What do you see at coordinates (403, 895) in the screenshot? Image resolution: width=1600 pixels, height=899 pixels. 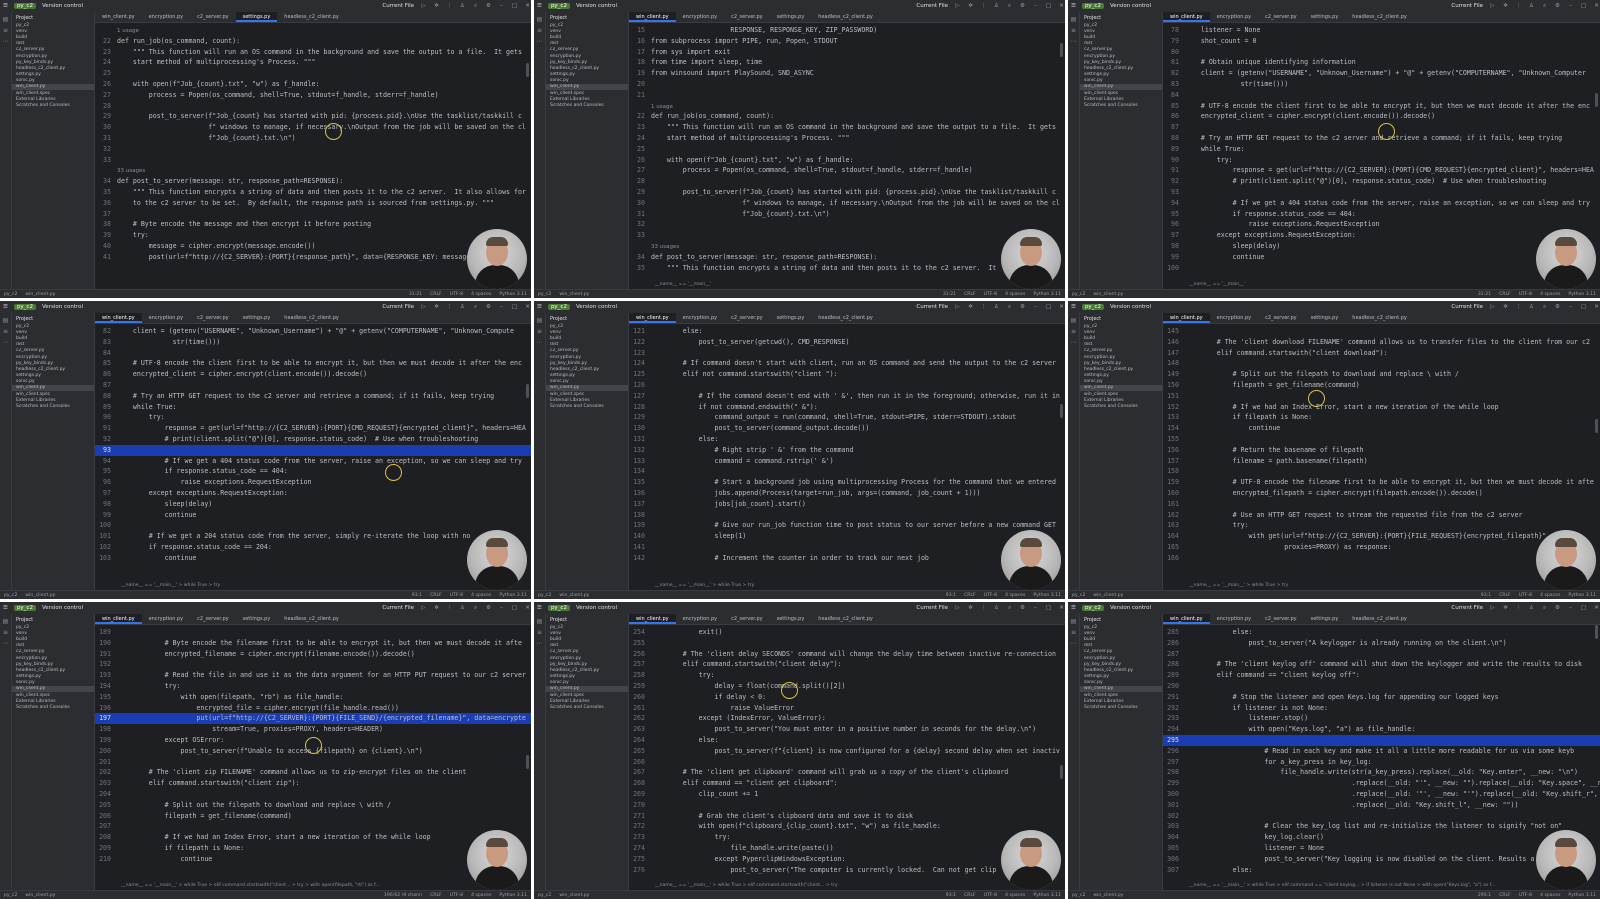 I see `status-item: 196:62 (9 chars)` at bounding box center [403, 895].